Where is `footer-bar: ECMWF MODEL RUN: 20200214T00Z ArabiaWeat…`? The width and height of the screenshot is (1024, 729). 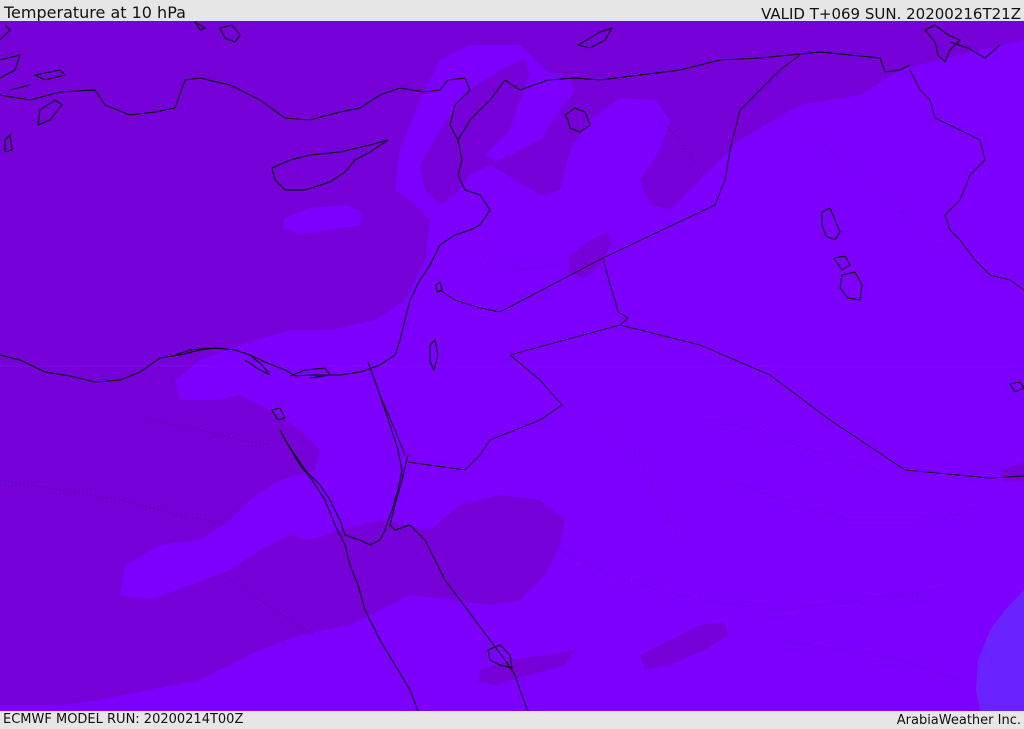
footer-bar: ECMWF MODEL RUN: 20200214T00Z ArabiaWeat… is located at coordinates (512, 720).